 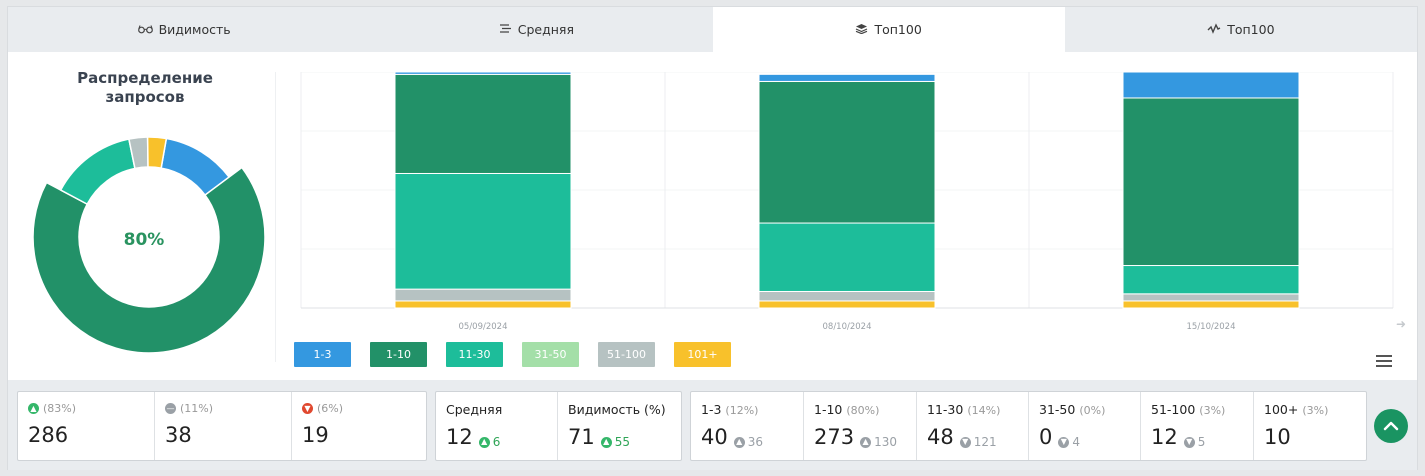 I want to click on legend-item-1-3: 1-3, so click(x=322, y=354).